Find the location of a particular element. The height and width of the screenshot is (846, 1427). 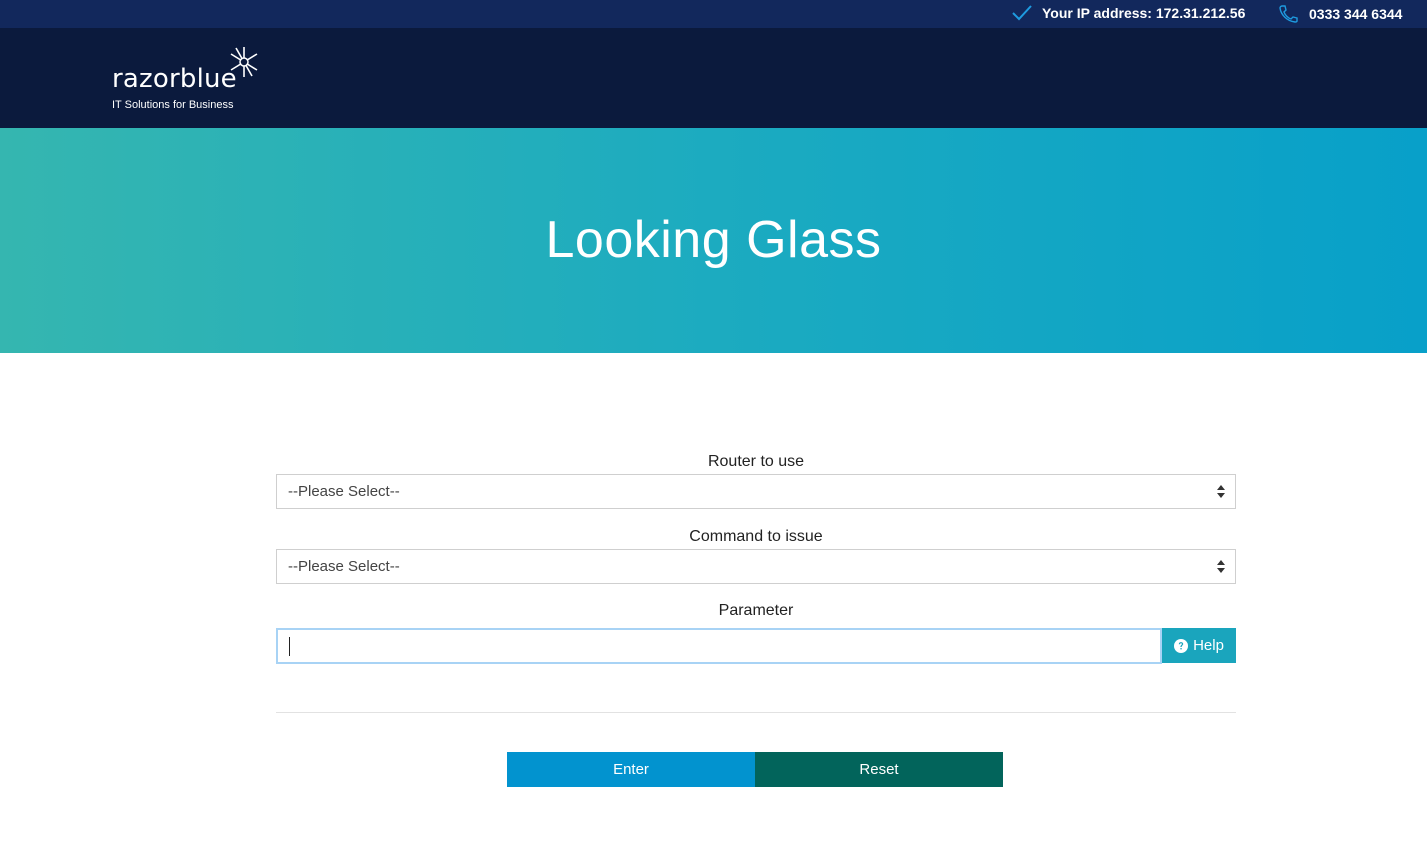

phone-icon is located at coordinates (1288, 14).